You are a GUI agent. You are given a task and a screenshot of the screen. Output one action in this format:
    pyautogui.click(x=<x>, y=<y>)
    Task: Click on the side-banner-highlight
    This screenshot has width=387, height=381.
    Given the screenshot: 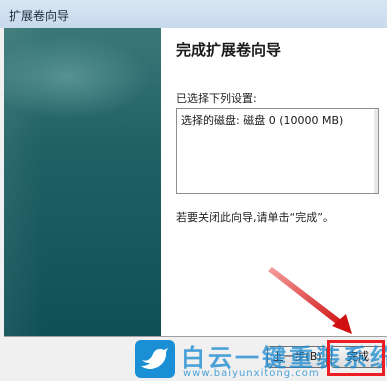 What is the action you would take?
    pyautogui.click(x=24, y=182)
    